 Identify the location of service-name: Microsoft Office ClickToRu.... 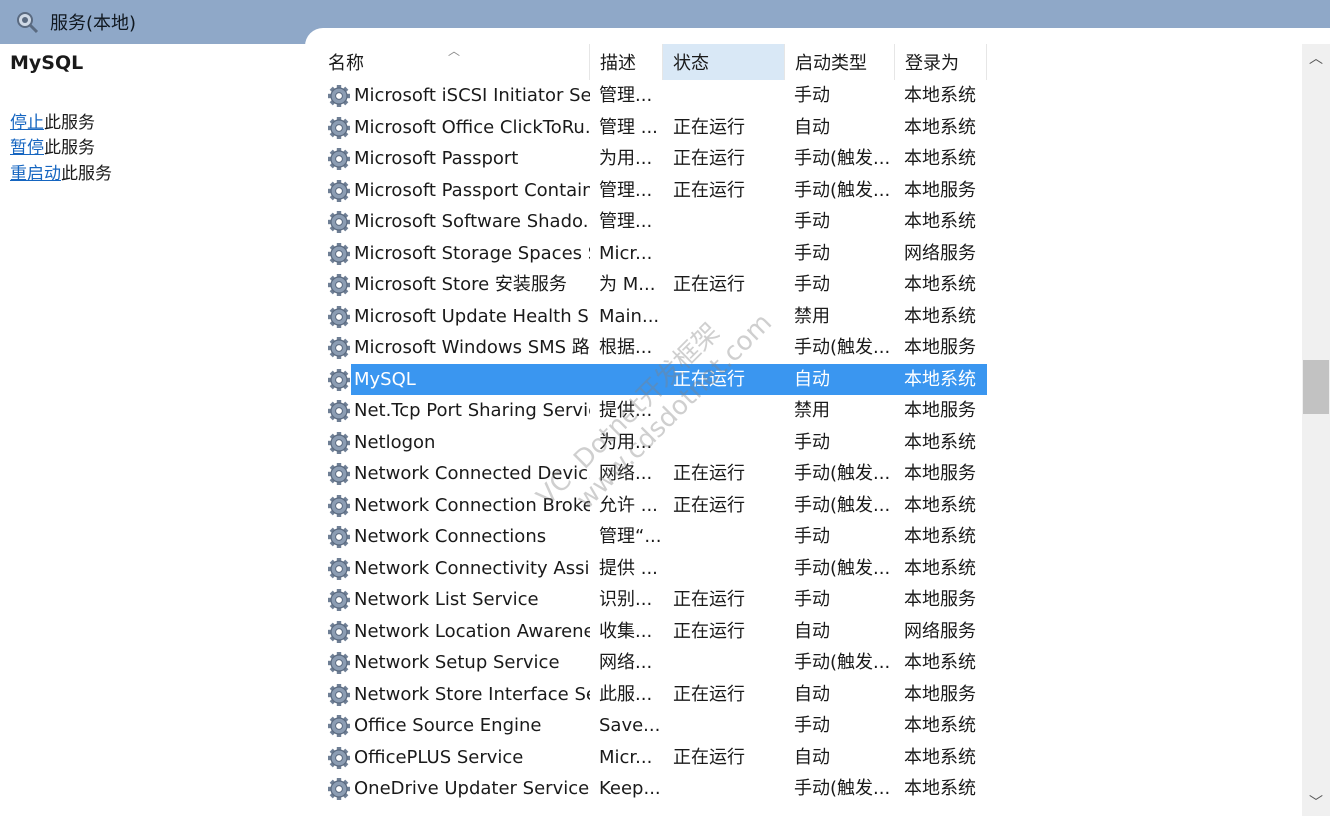
(472, 127).